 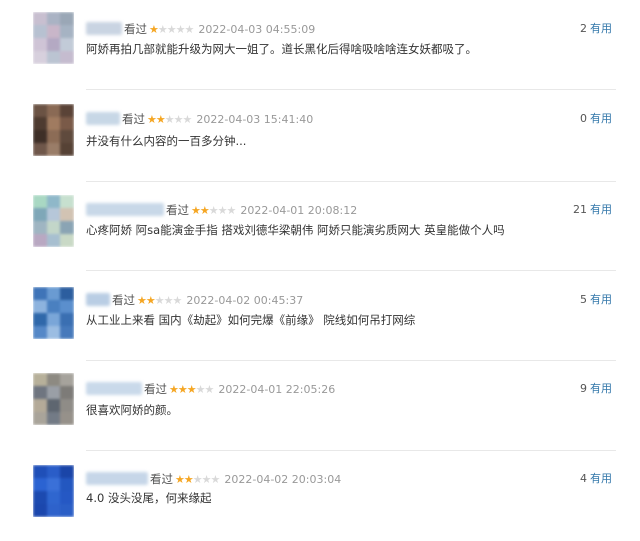 I want to click on comment-text: 4.0 没头没尾，何来缘起, so click(x=149, y=498).